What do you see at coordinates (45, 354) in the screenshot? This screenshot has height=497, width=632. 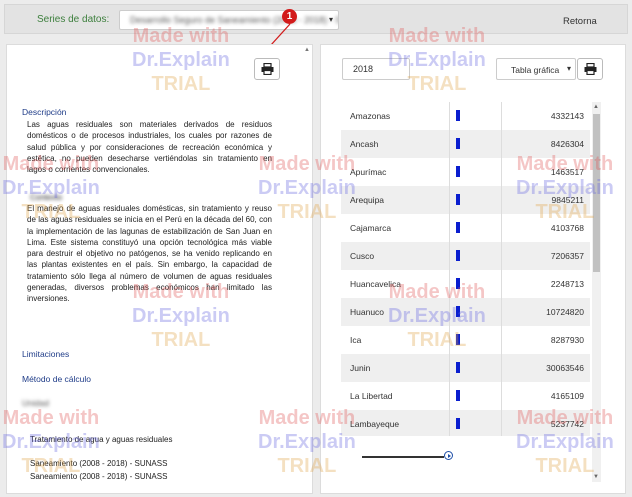 I see `section-limitaciones: Limitaciones` at bounding box center [45, 354].